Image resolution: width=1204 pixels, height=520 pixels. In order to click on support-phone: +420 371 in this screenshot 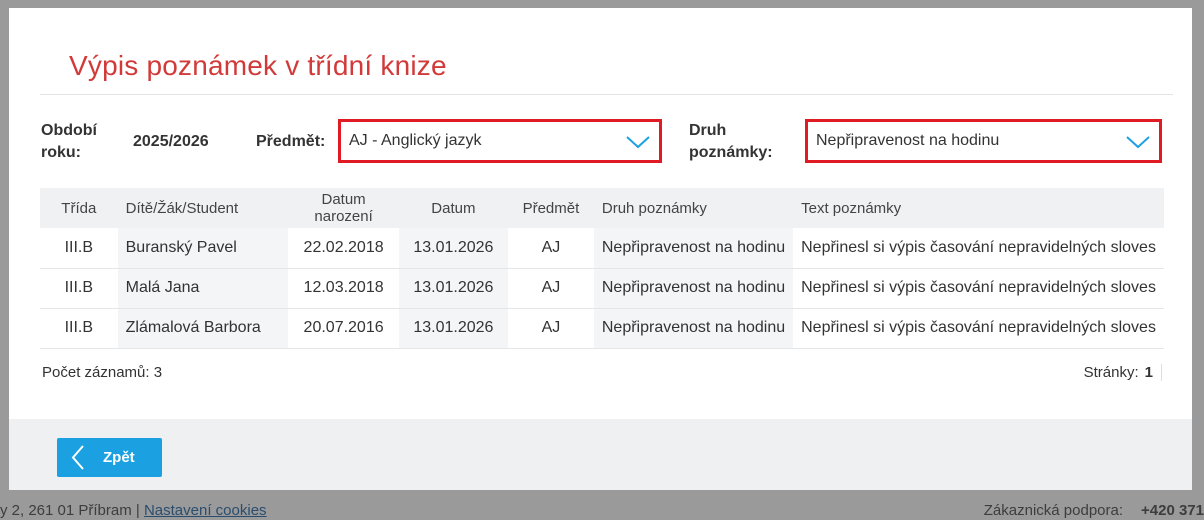, I will do `click(1172, 510)`.